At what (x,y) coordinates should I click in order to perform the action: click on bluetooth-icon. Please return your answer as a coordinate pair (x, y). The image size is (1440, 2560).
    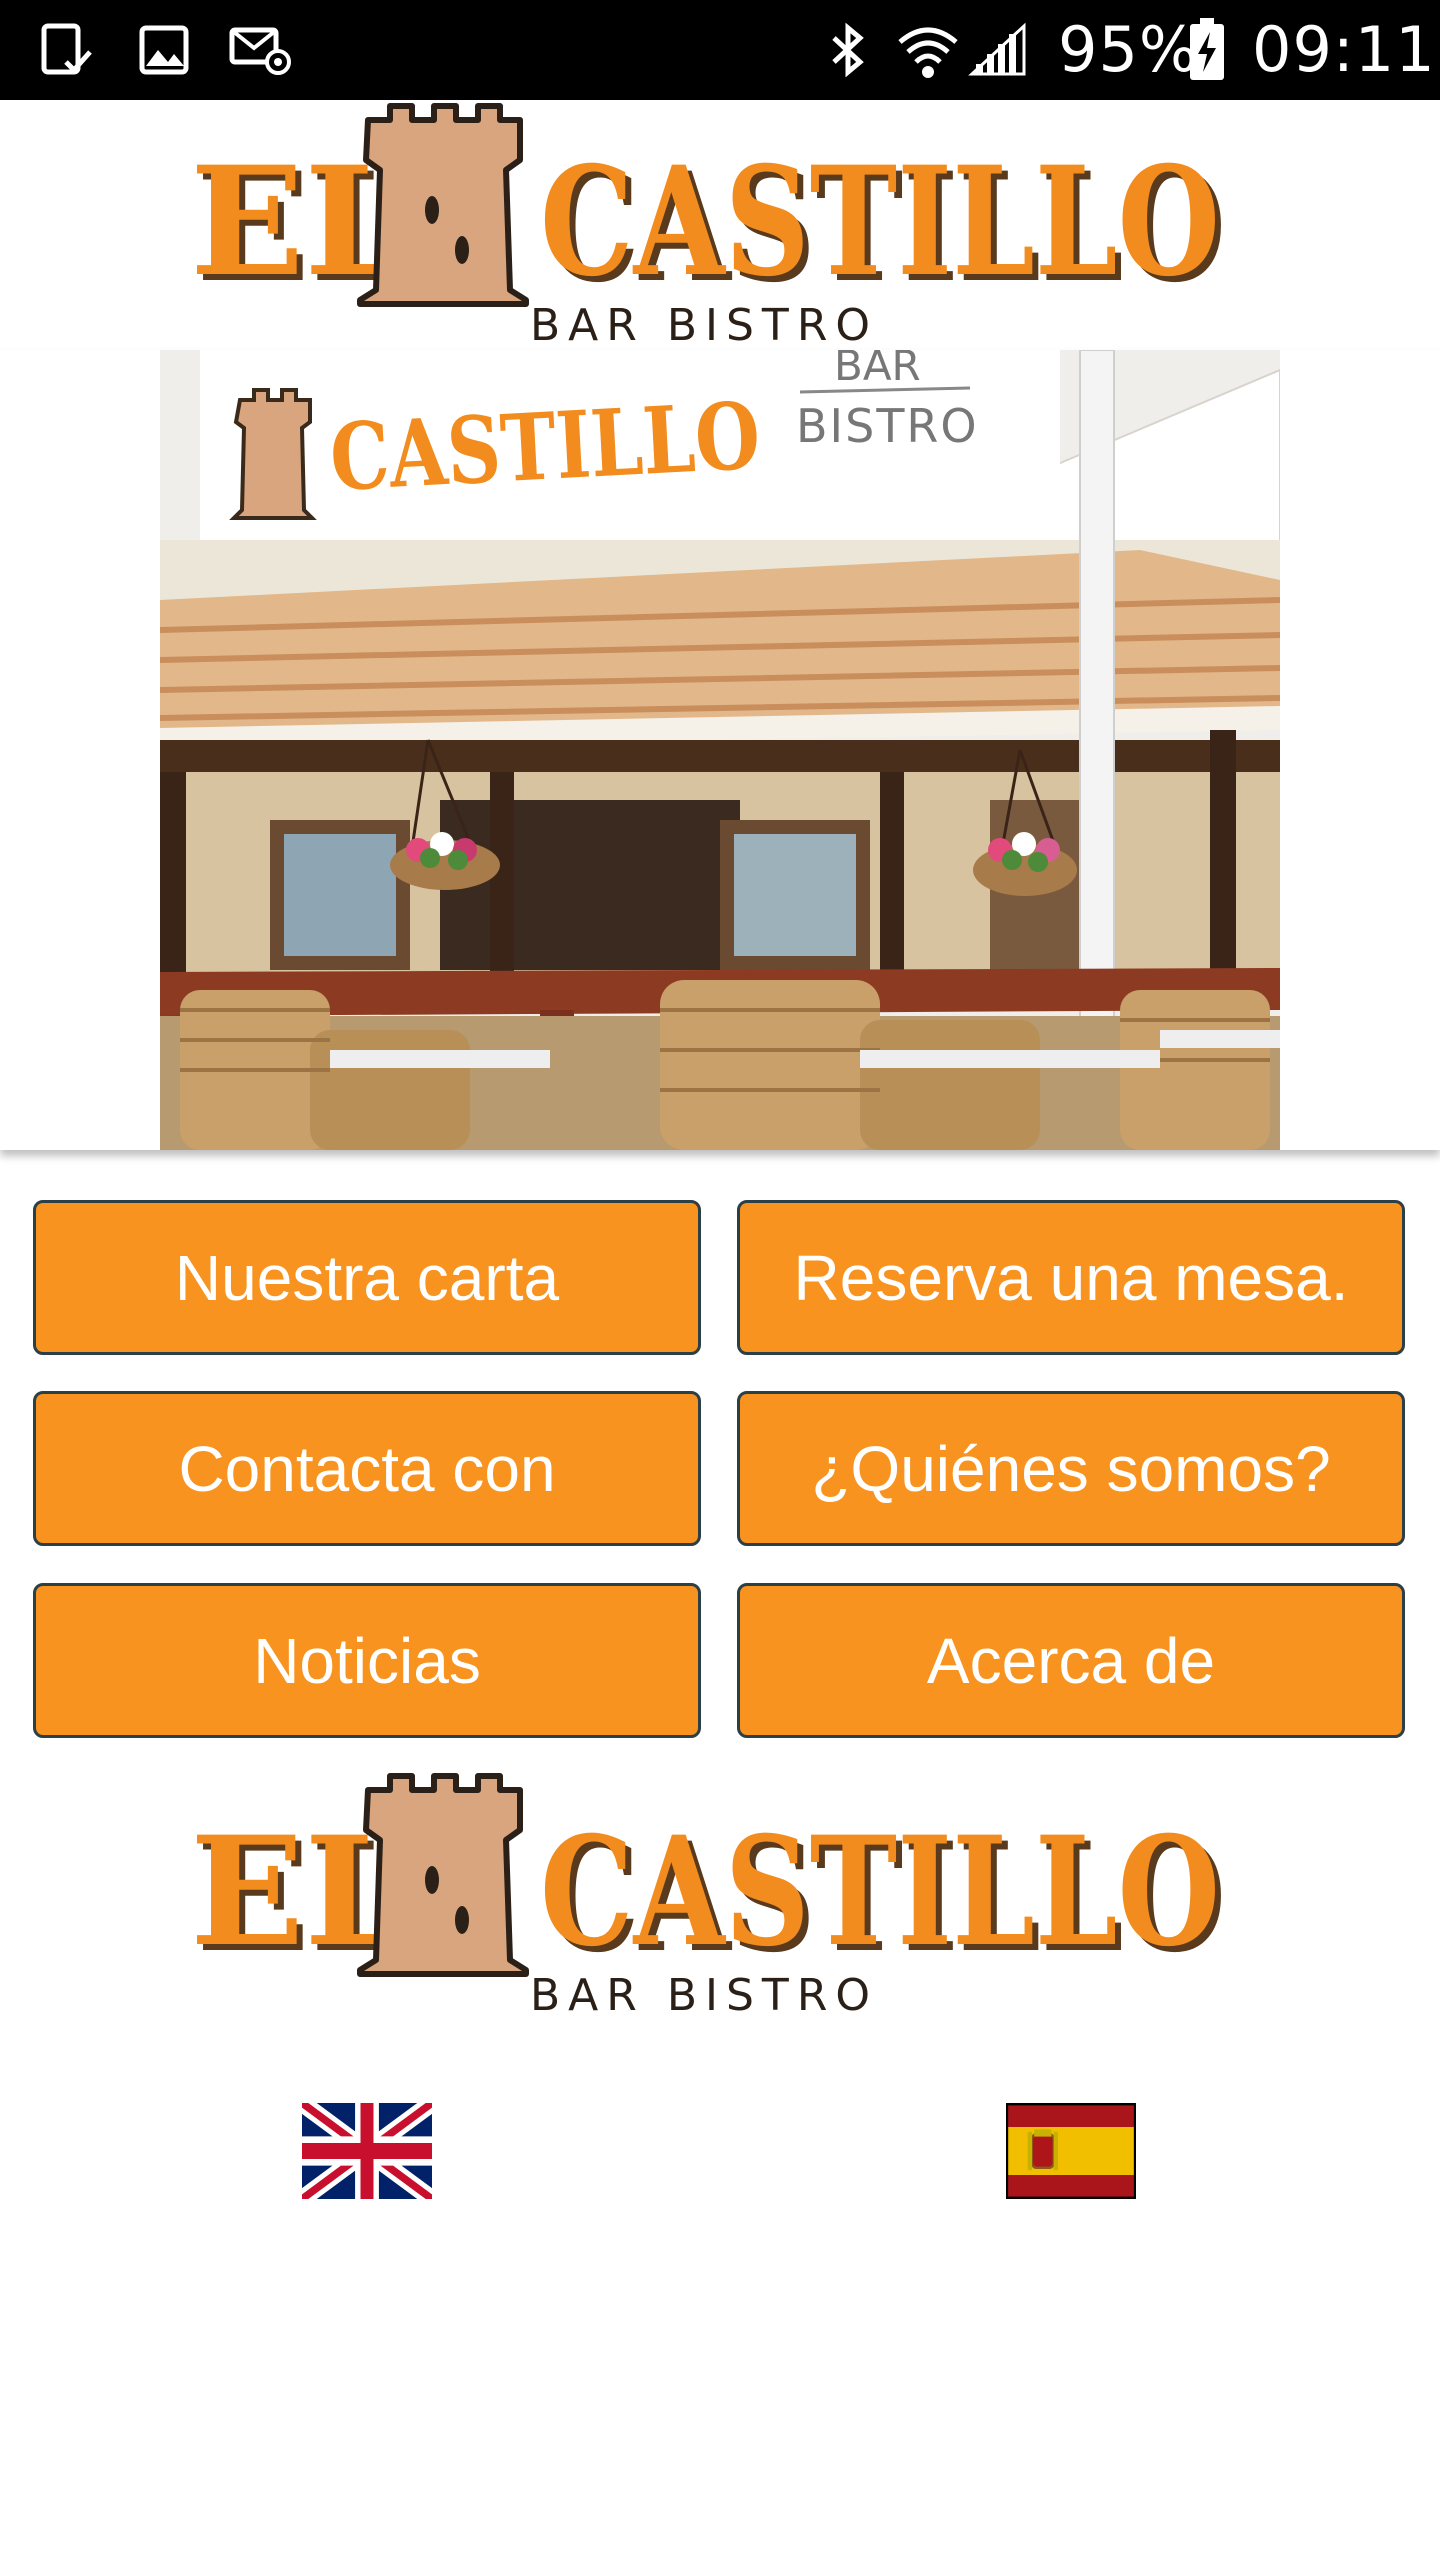
    Looking at the image, I should click on (848, 52).